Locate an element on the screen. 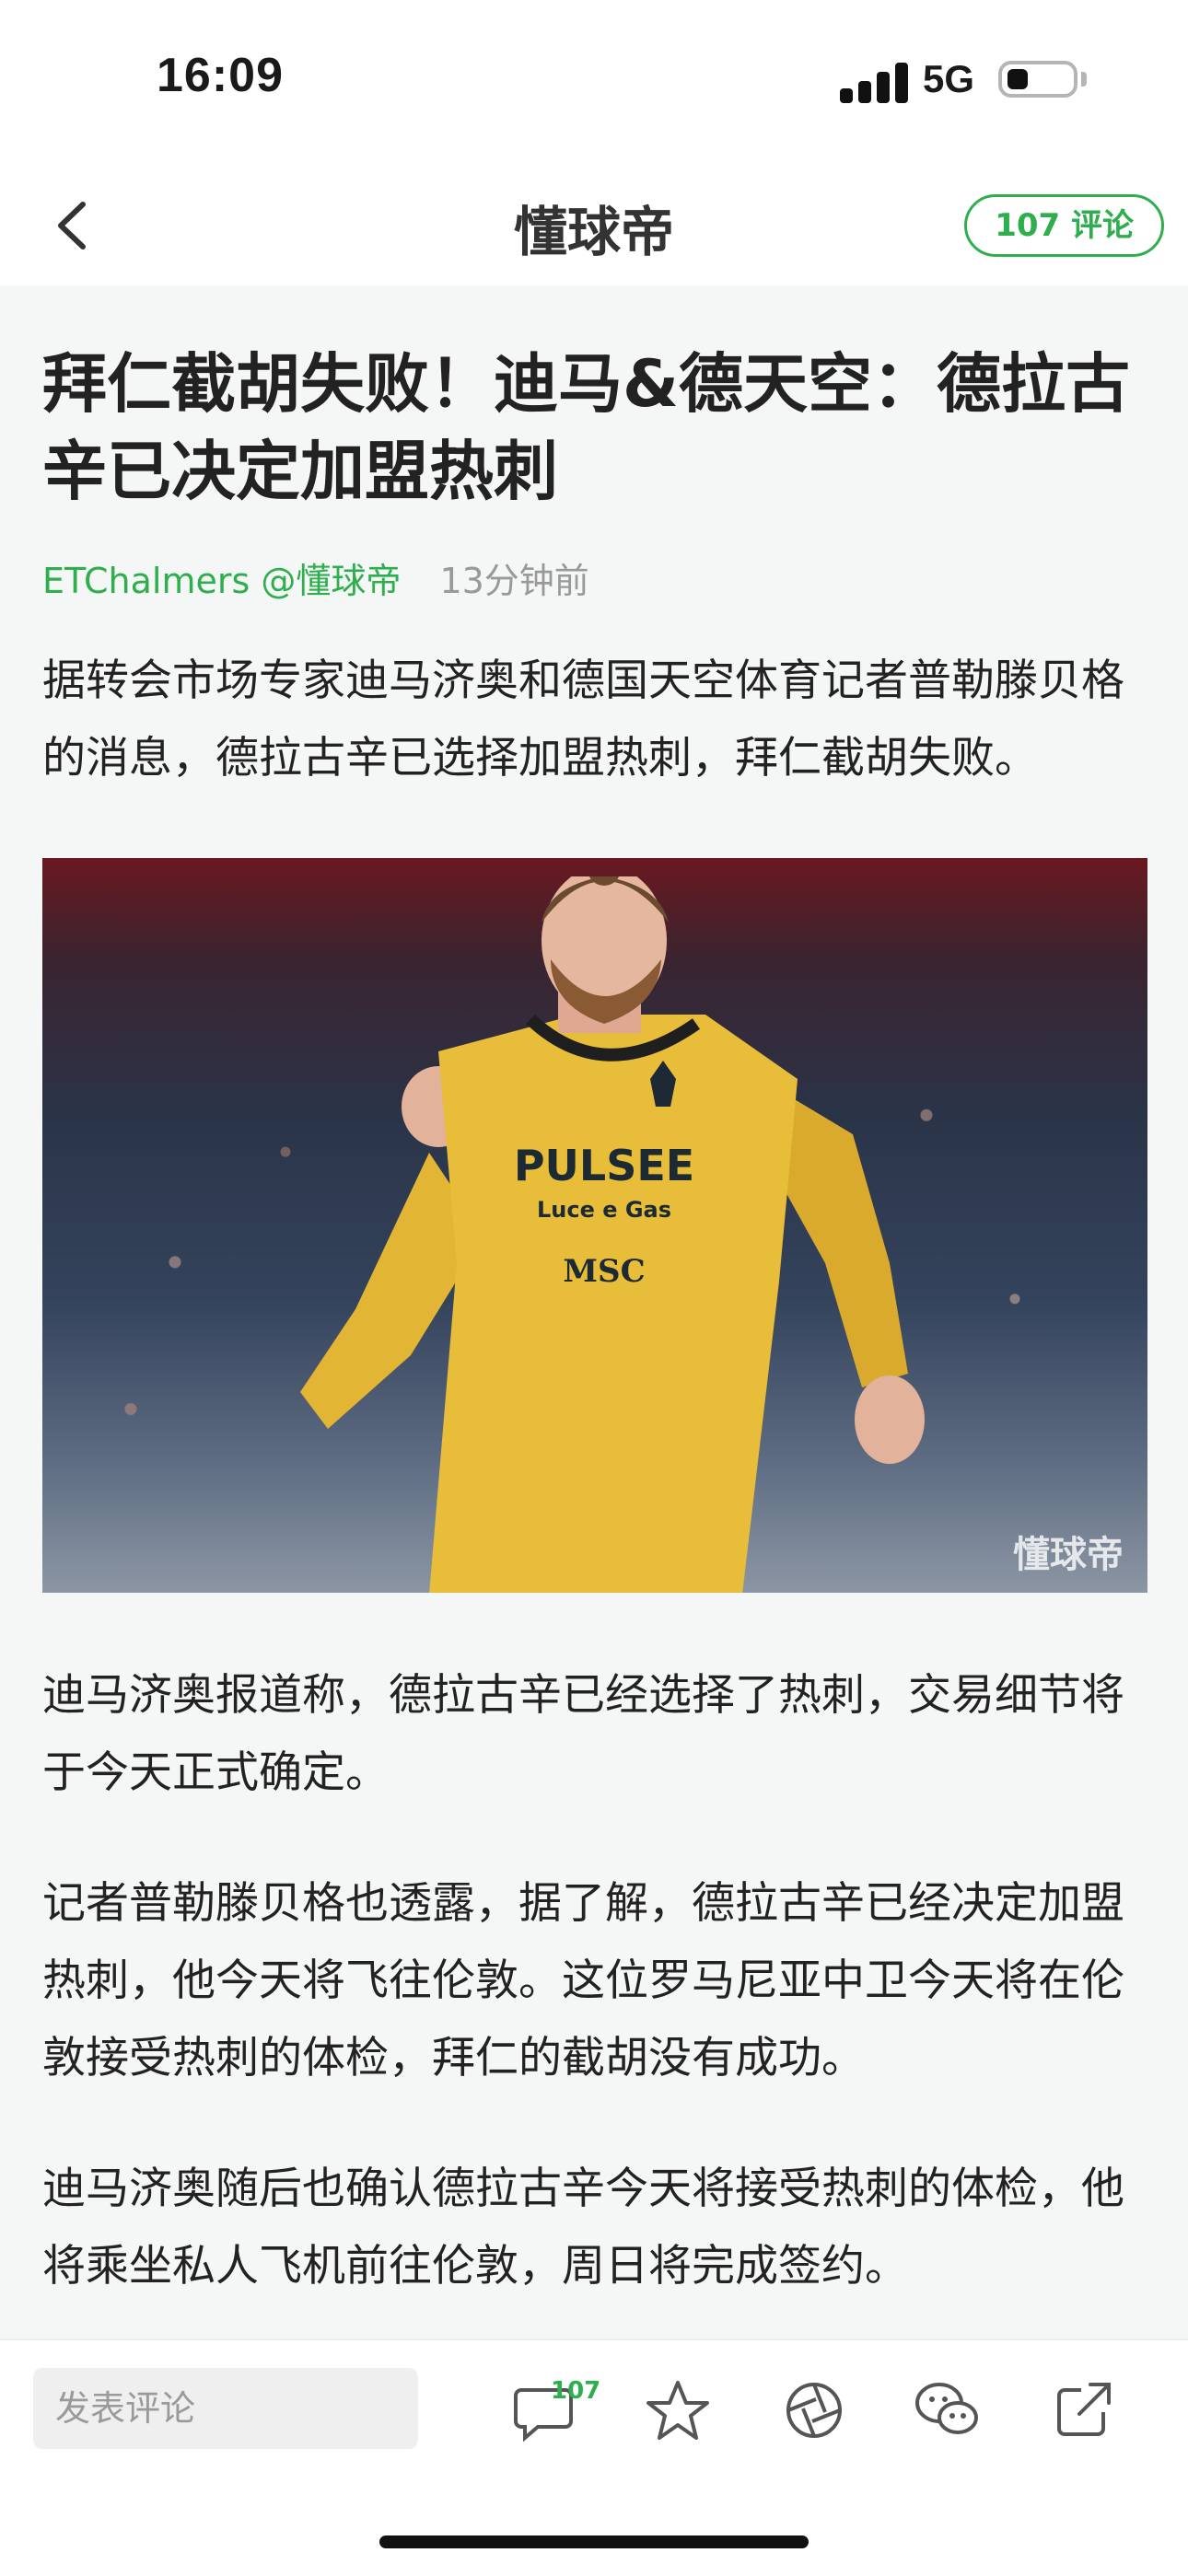 The width and height of the screenshot is (1188, 2576). sponsor-text: PULSEE is located at coordinates (604, 1165).